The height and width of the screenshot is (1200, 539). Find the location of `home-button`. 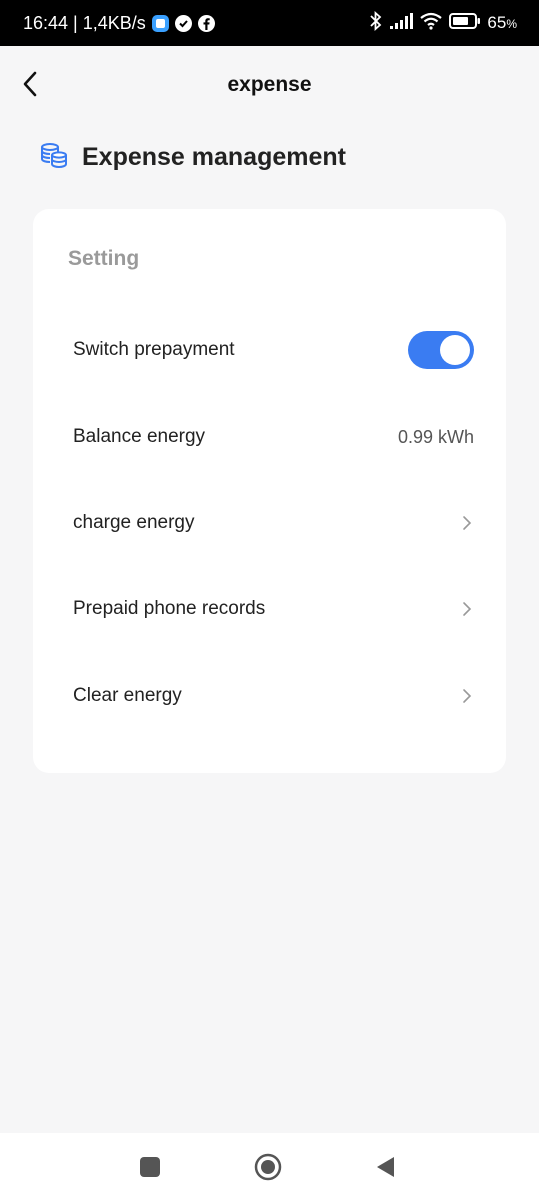

home-button is located at coordinates (268, 1167).